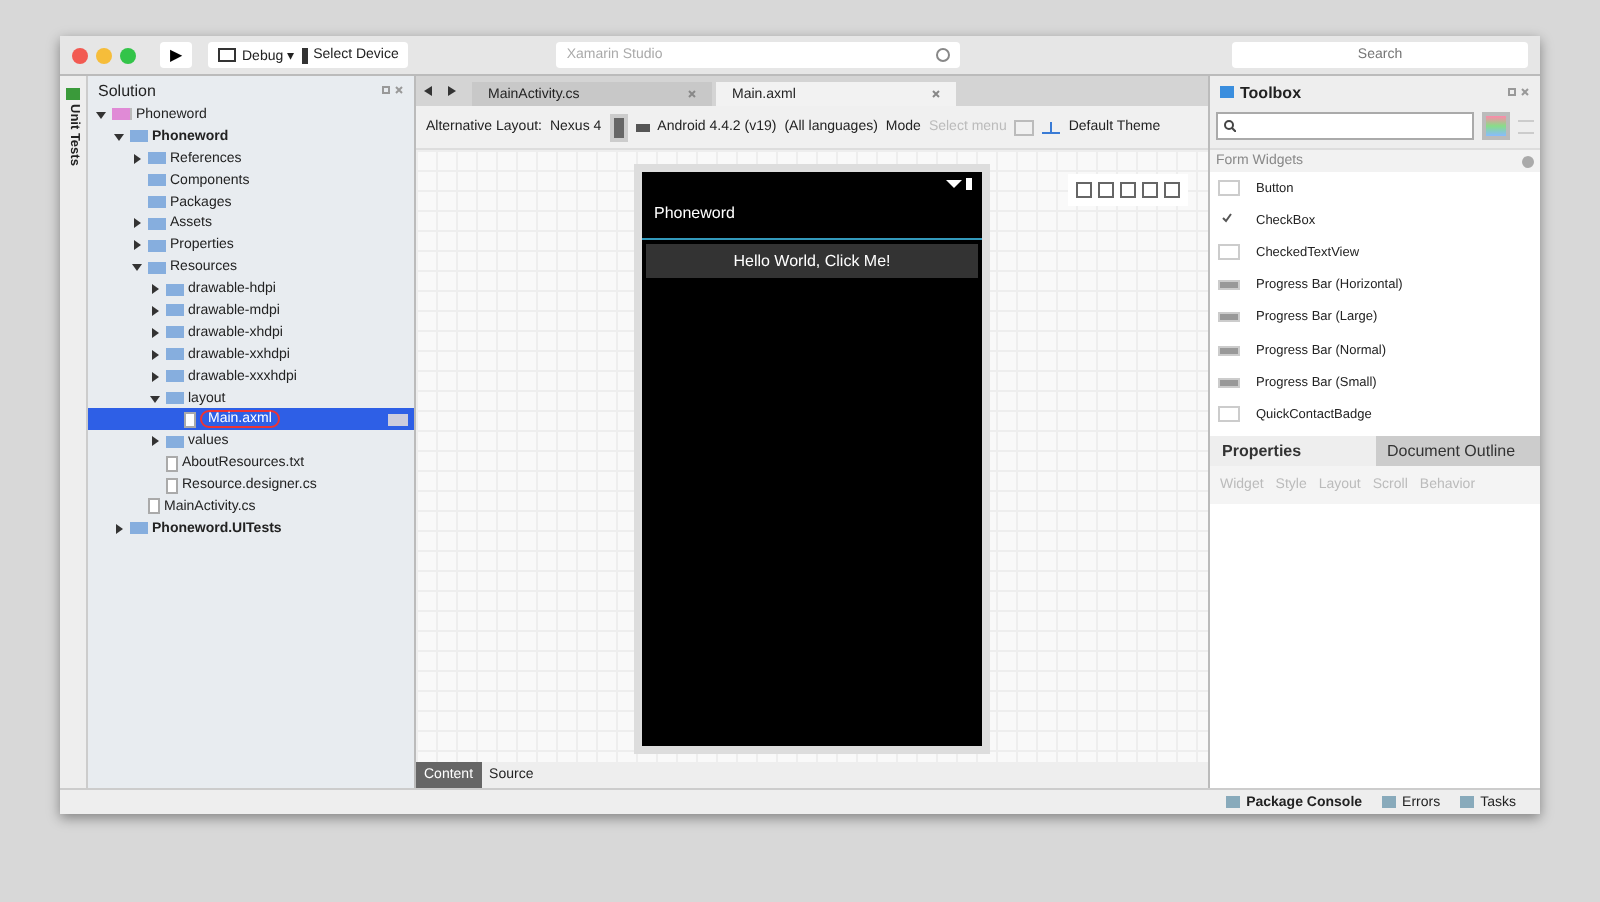 The height and width of the screenshot is (902, 1600). I want to click on file-icon, so click(190, 419).